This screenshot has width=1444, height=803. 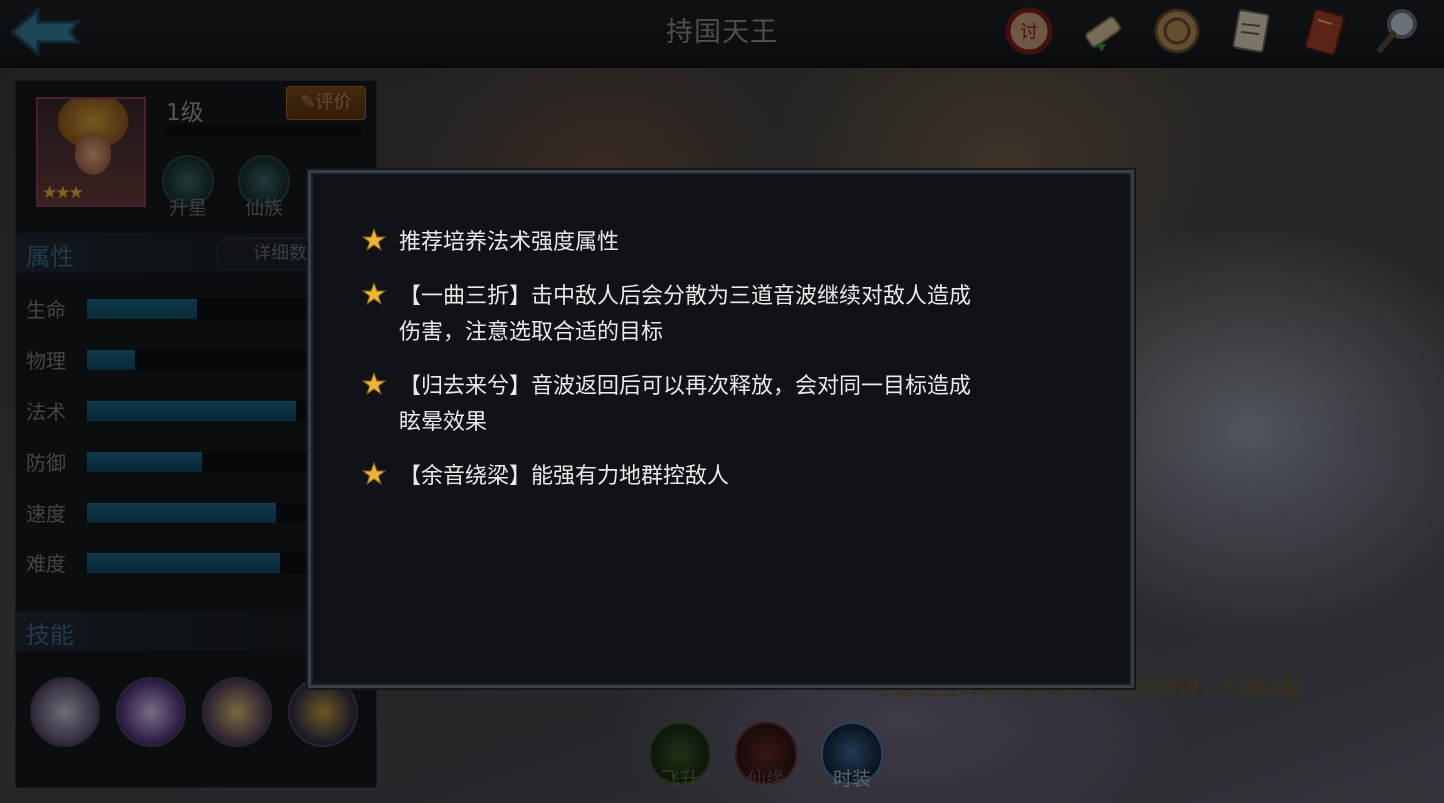 What do you see at coordinates (685, 404) in the screenshot?
I see `tip-text: 【归去来兮】音波返回后可以再次释放，会对同一目标造成 眩晕效果` at bounding box center [685, 404].